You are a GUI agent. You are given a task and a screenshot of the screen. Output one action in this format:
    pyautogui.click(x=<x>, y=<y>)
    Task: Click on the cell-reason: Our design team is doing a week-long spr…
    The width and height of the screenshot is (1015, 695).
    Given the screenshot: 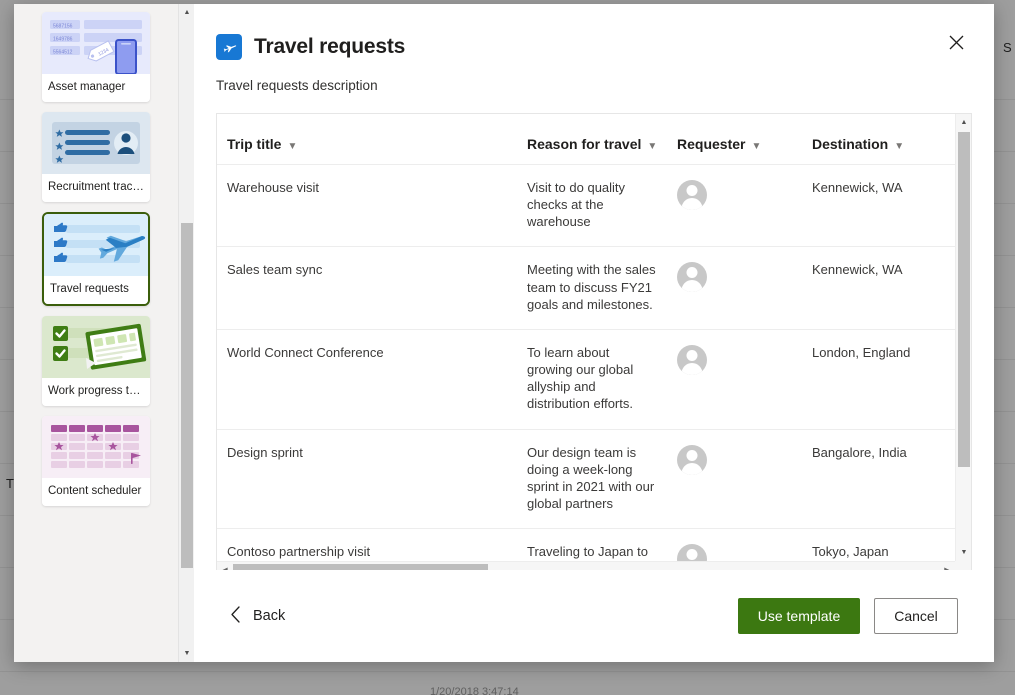 What is the action you would take?
    pyautogui.click(x=592, y=479)
    